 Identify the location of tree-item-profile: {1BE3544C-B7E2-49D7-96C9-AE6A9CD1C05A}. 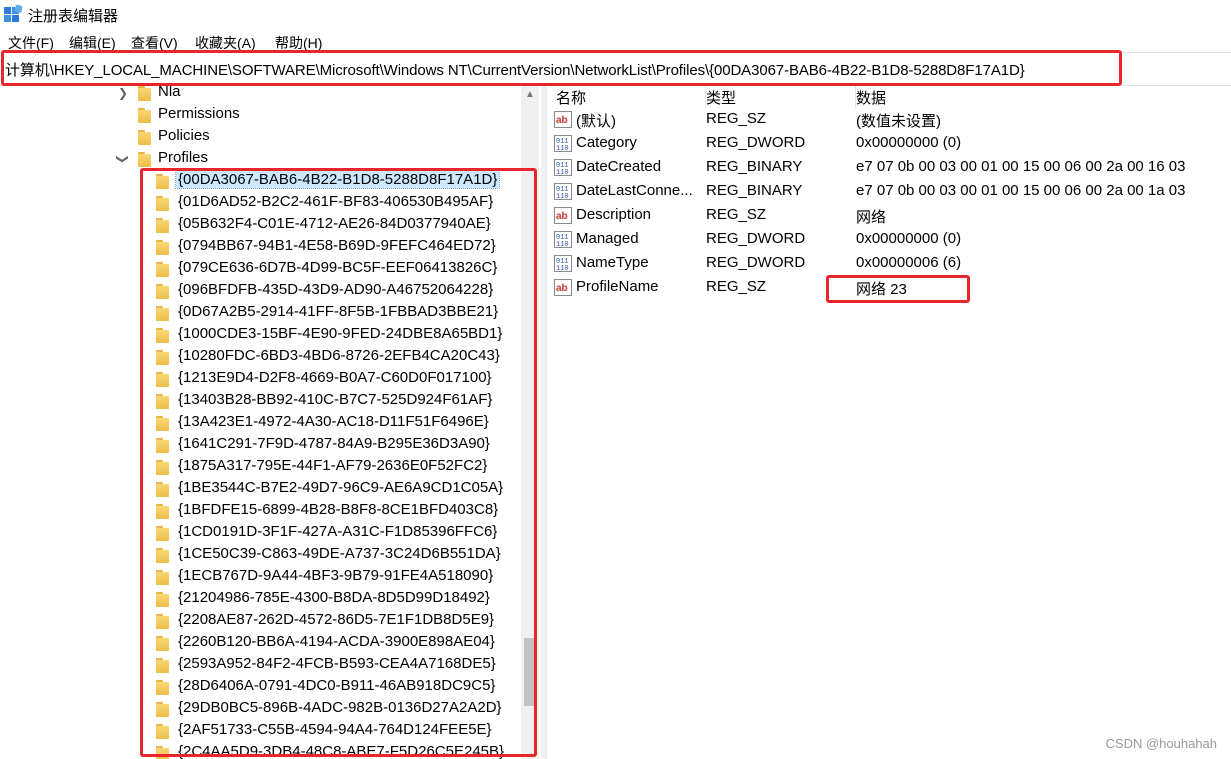
(336, 489).